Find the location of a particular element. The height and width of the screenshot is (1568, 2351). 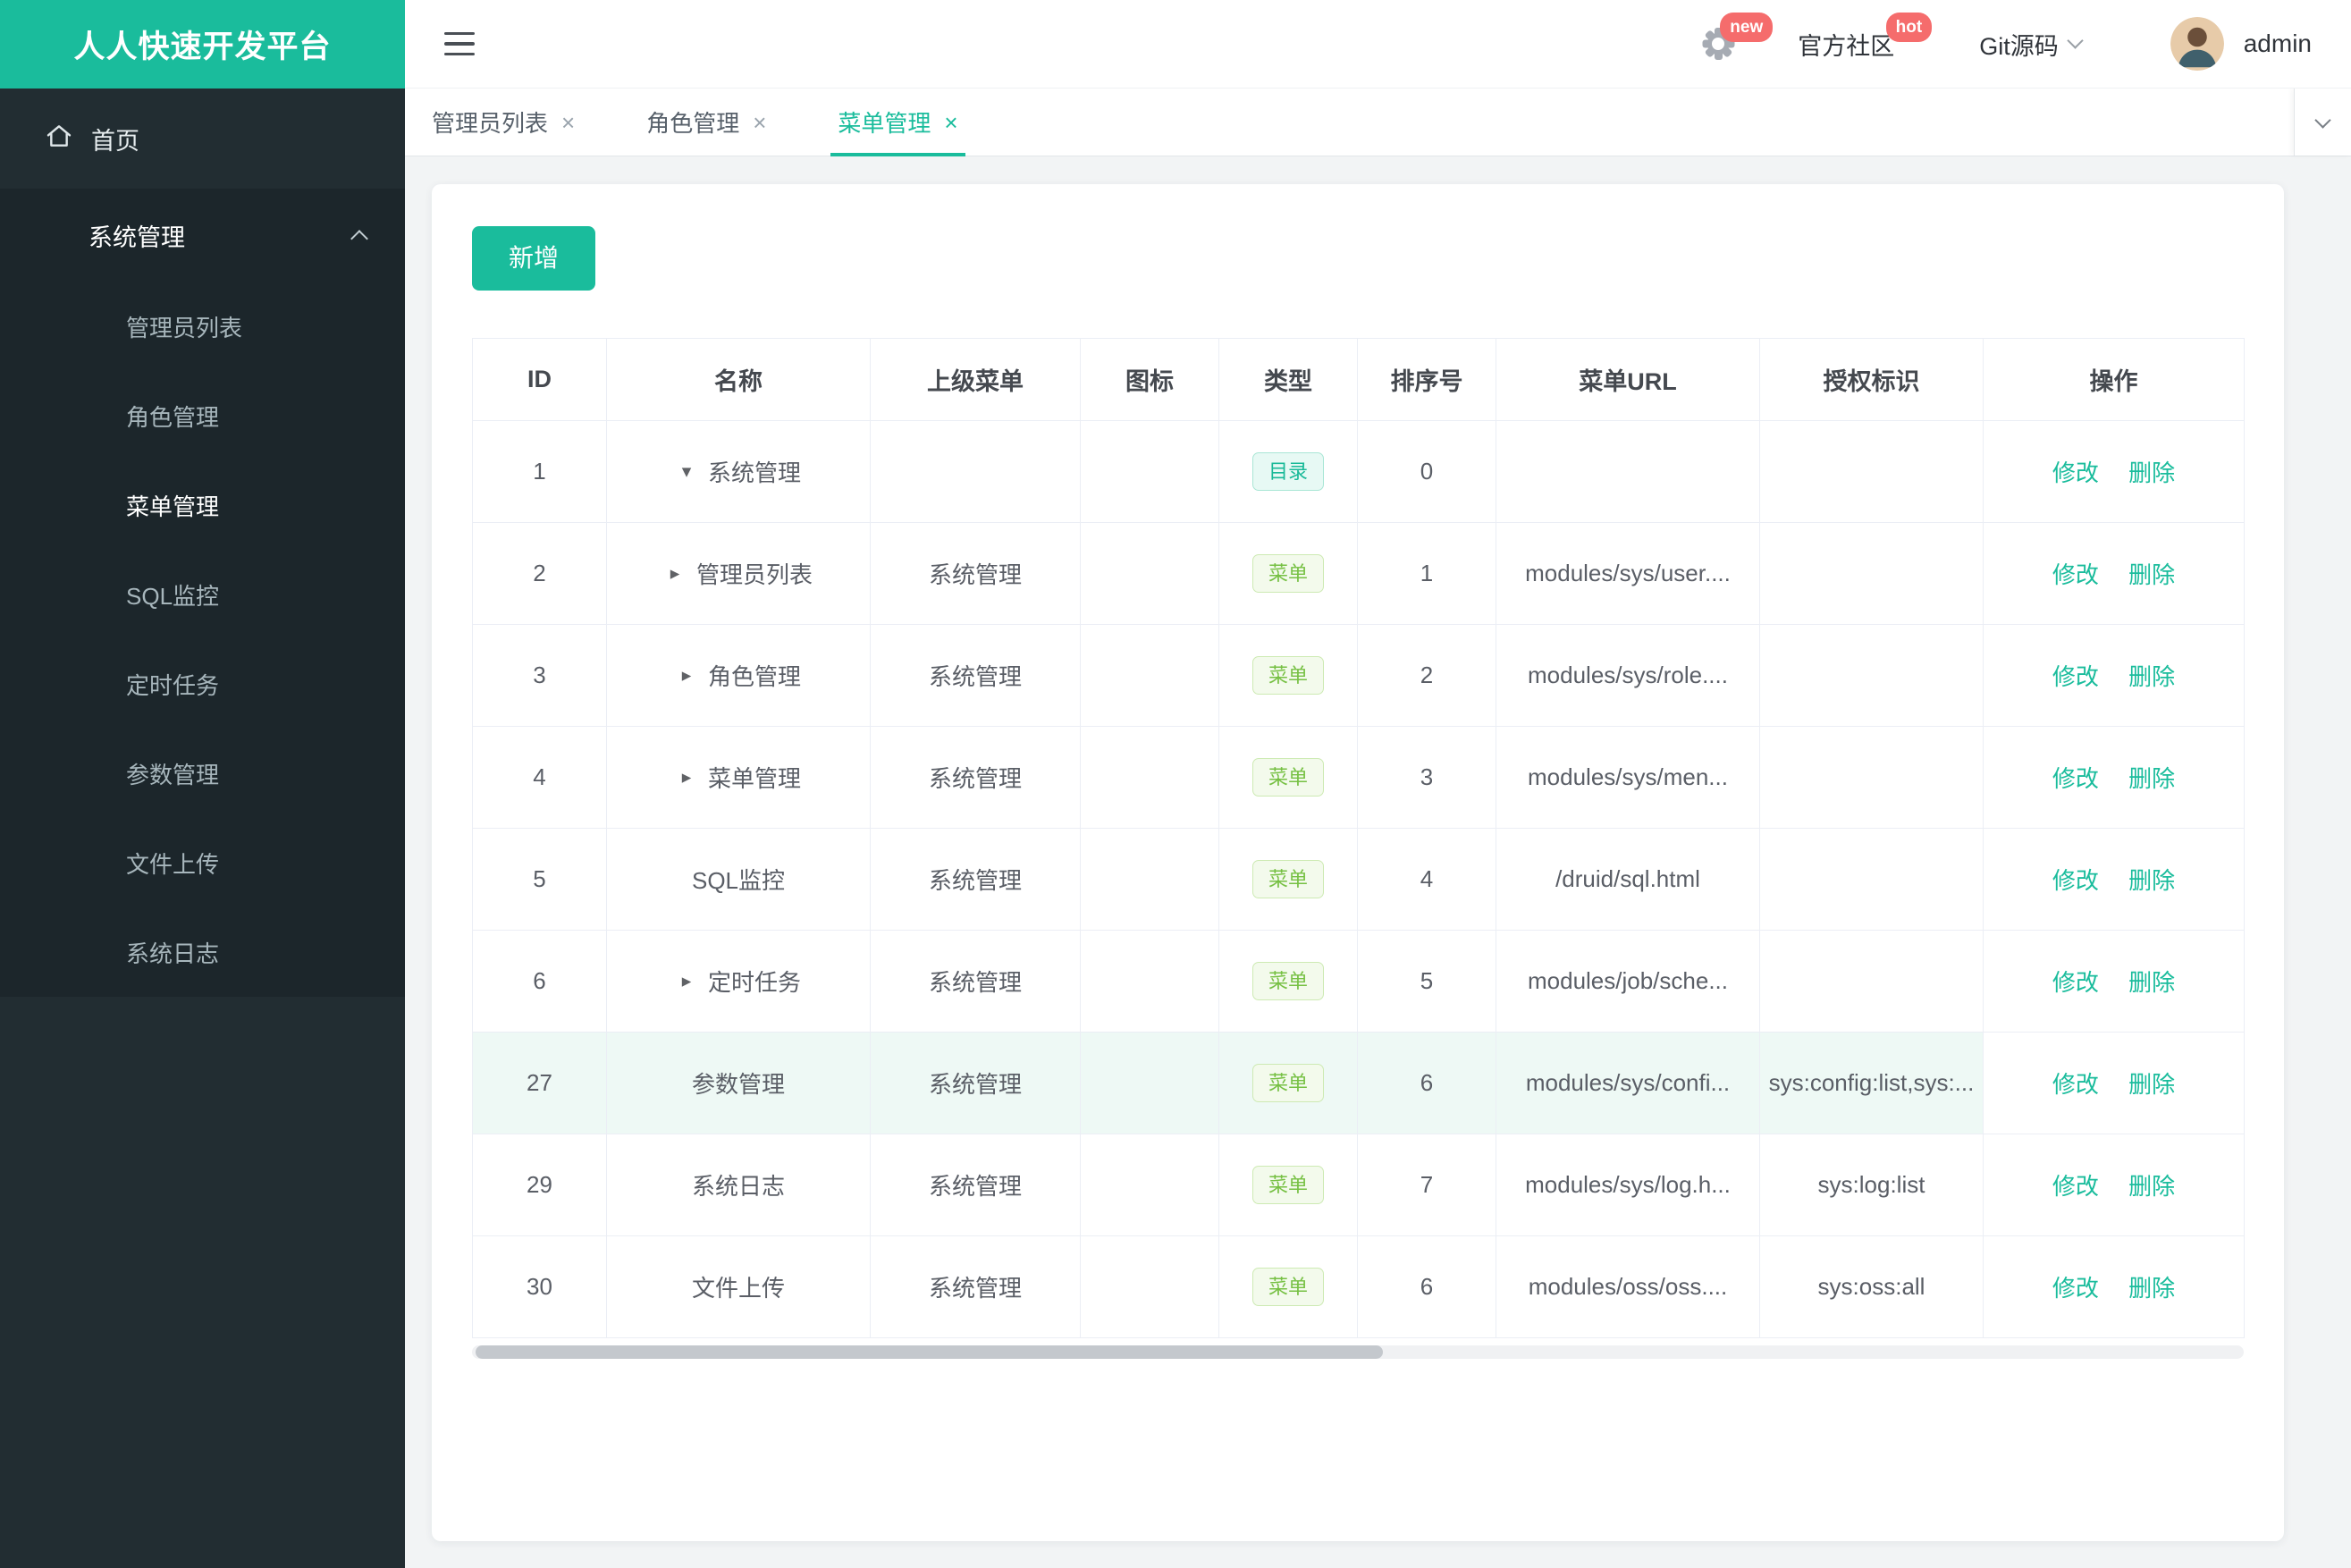

table-row: 1 ▾ 系统管理 目录 0 修改 删除 is located at coordinates (1358, 471).